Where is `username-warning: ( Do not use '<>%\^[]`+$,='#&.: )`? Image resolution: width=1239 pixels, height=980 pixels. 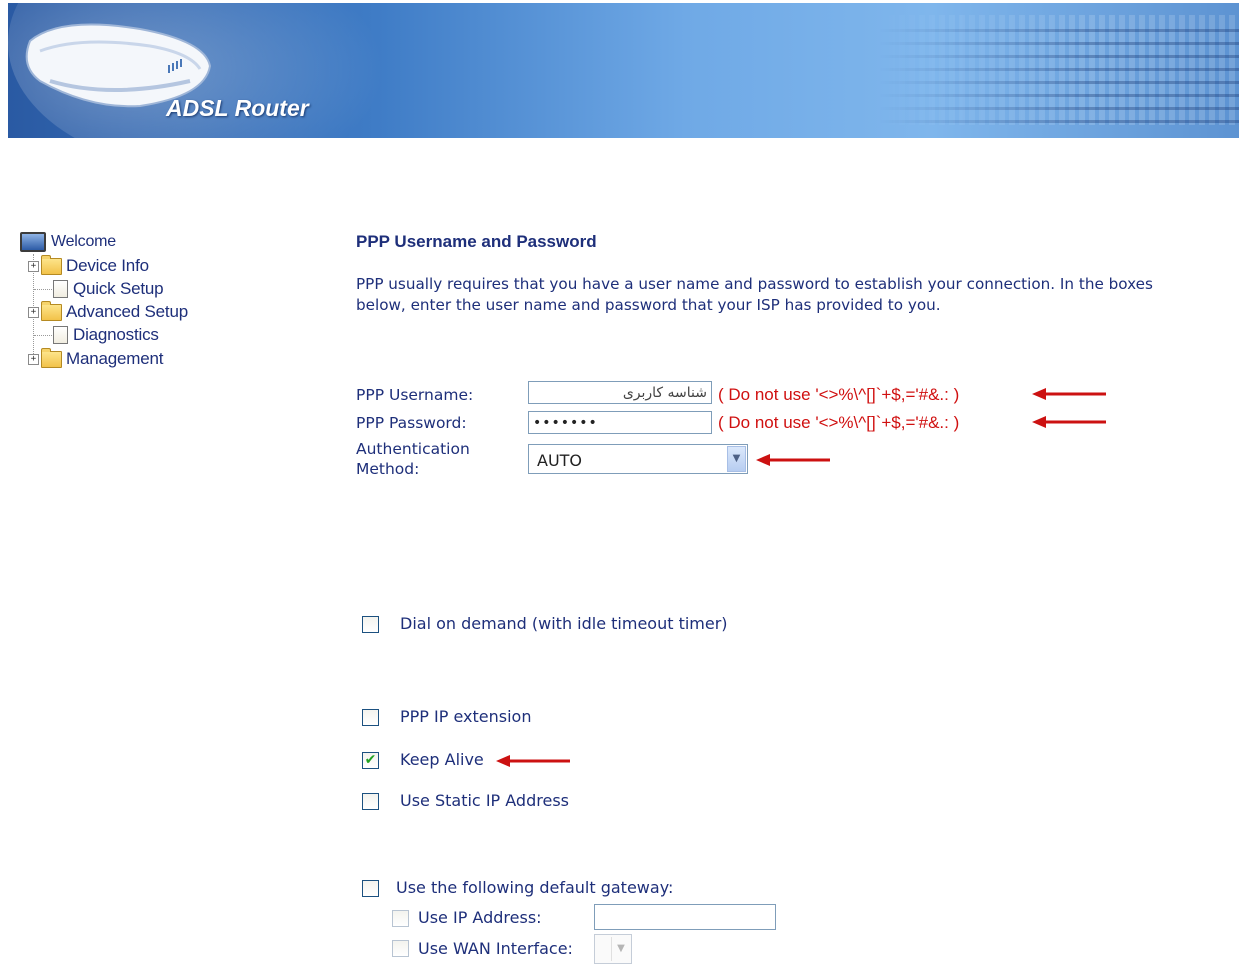 username-warning: ( Do not use '<>%\^[]`+$,='#&.: ) is located at coordinates (839, 394).